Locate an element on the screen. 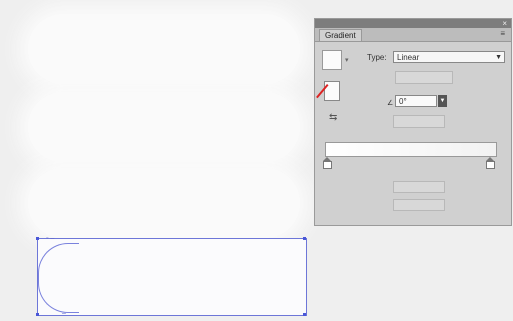 The height and width of the screenshot is (321, 513). stroke-swatch-icon is located at coordinates (328, 91).